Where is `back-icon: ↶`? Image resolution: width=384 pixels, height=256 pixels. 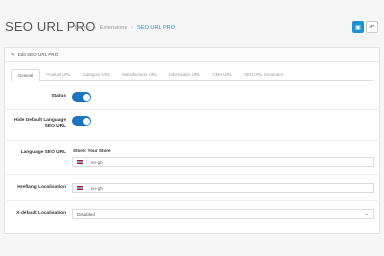 back-icon: ↶ is located at coordinates (372, 27).